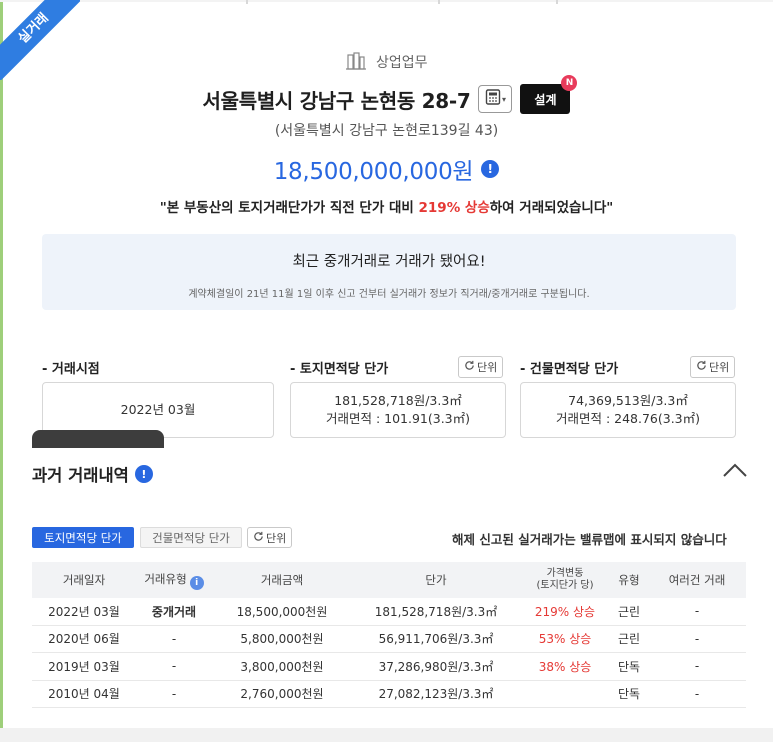 Image resolution: width=773 pixels, height=742 pixels. What do you see at coordinates (398, 410) in the screenshot?
I see `land-unit-price-box: 181,528,718원/3.3㎡ 거래면적 : 101.91(3.3㎡)` at bounding box center [398, 410].